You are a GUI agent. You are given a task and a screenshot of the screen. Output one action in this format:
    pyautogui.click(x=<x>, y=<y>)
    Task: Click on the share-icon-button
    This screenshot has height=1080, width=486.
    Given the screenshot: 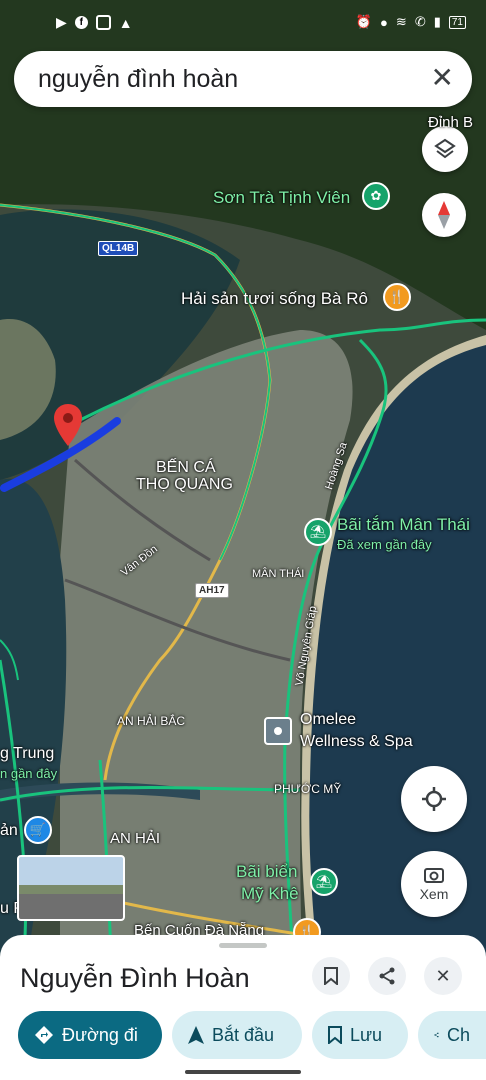 What is the action you would take?
    pyautogui.click(x=387, y=976)
    